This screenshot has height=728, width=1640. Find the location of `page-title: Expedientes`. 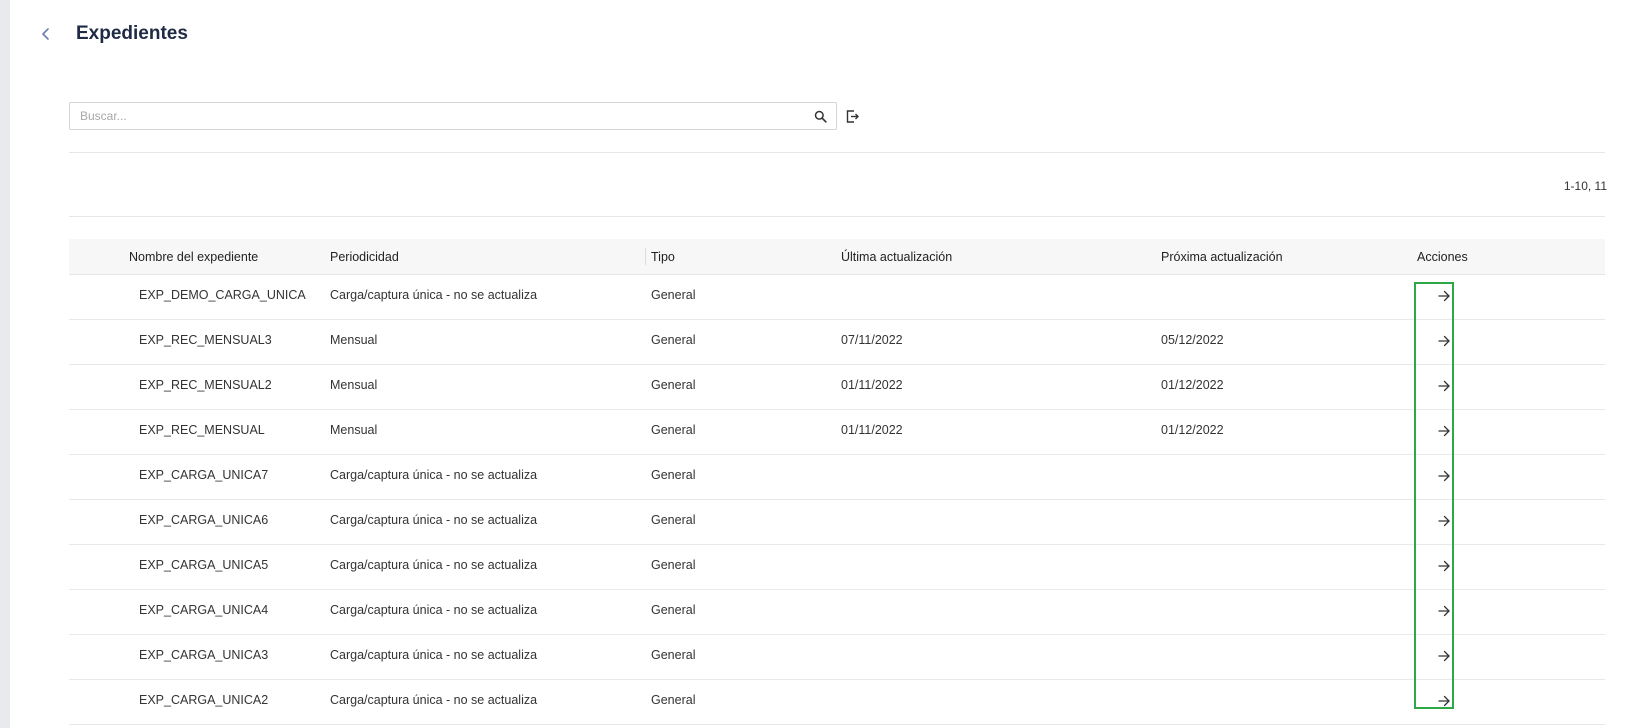

page-title: Expedientes is located at coordinates (132, 33).